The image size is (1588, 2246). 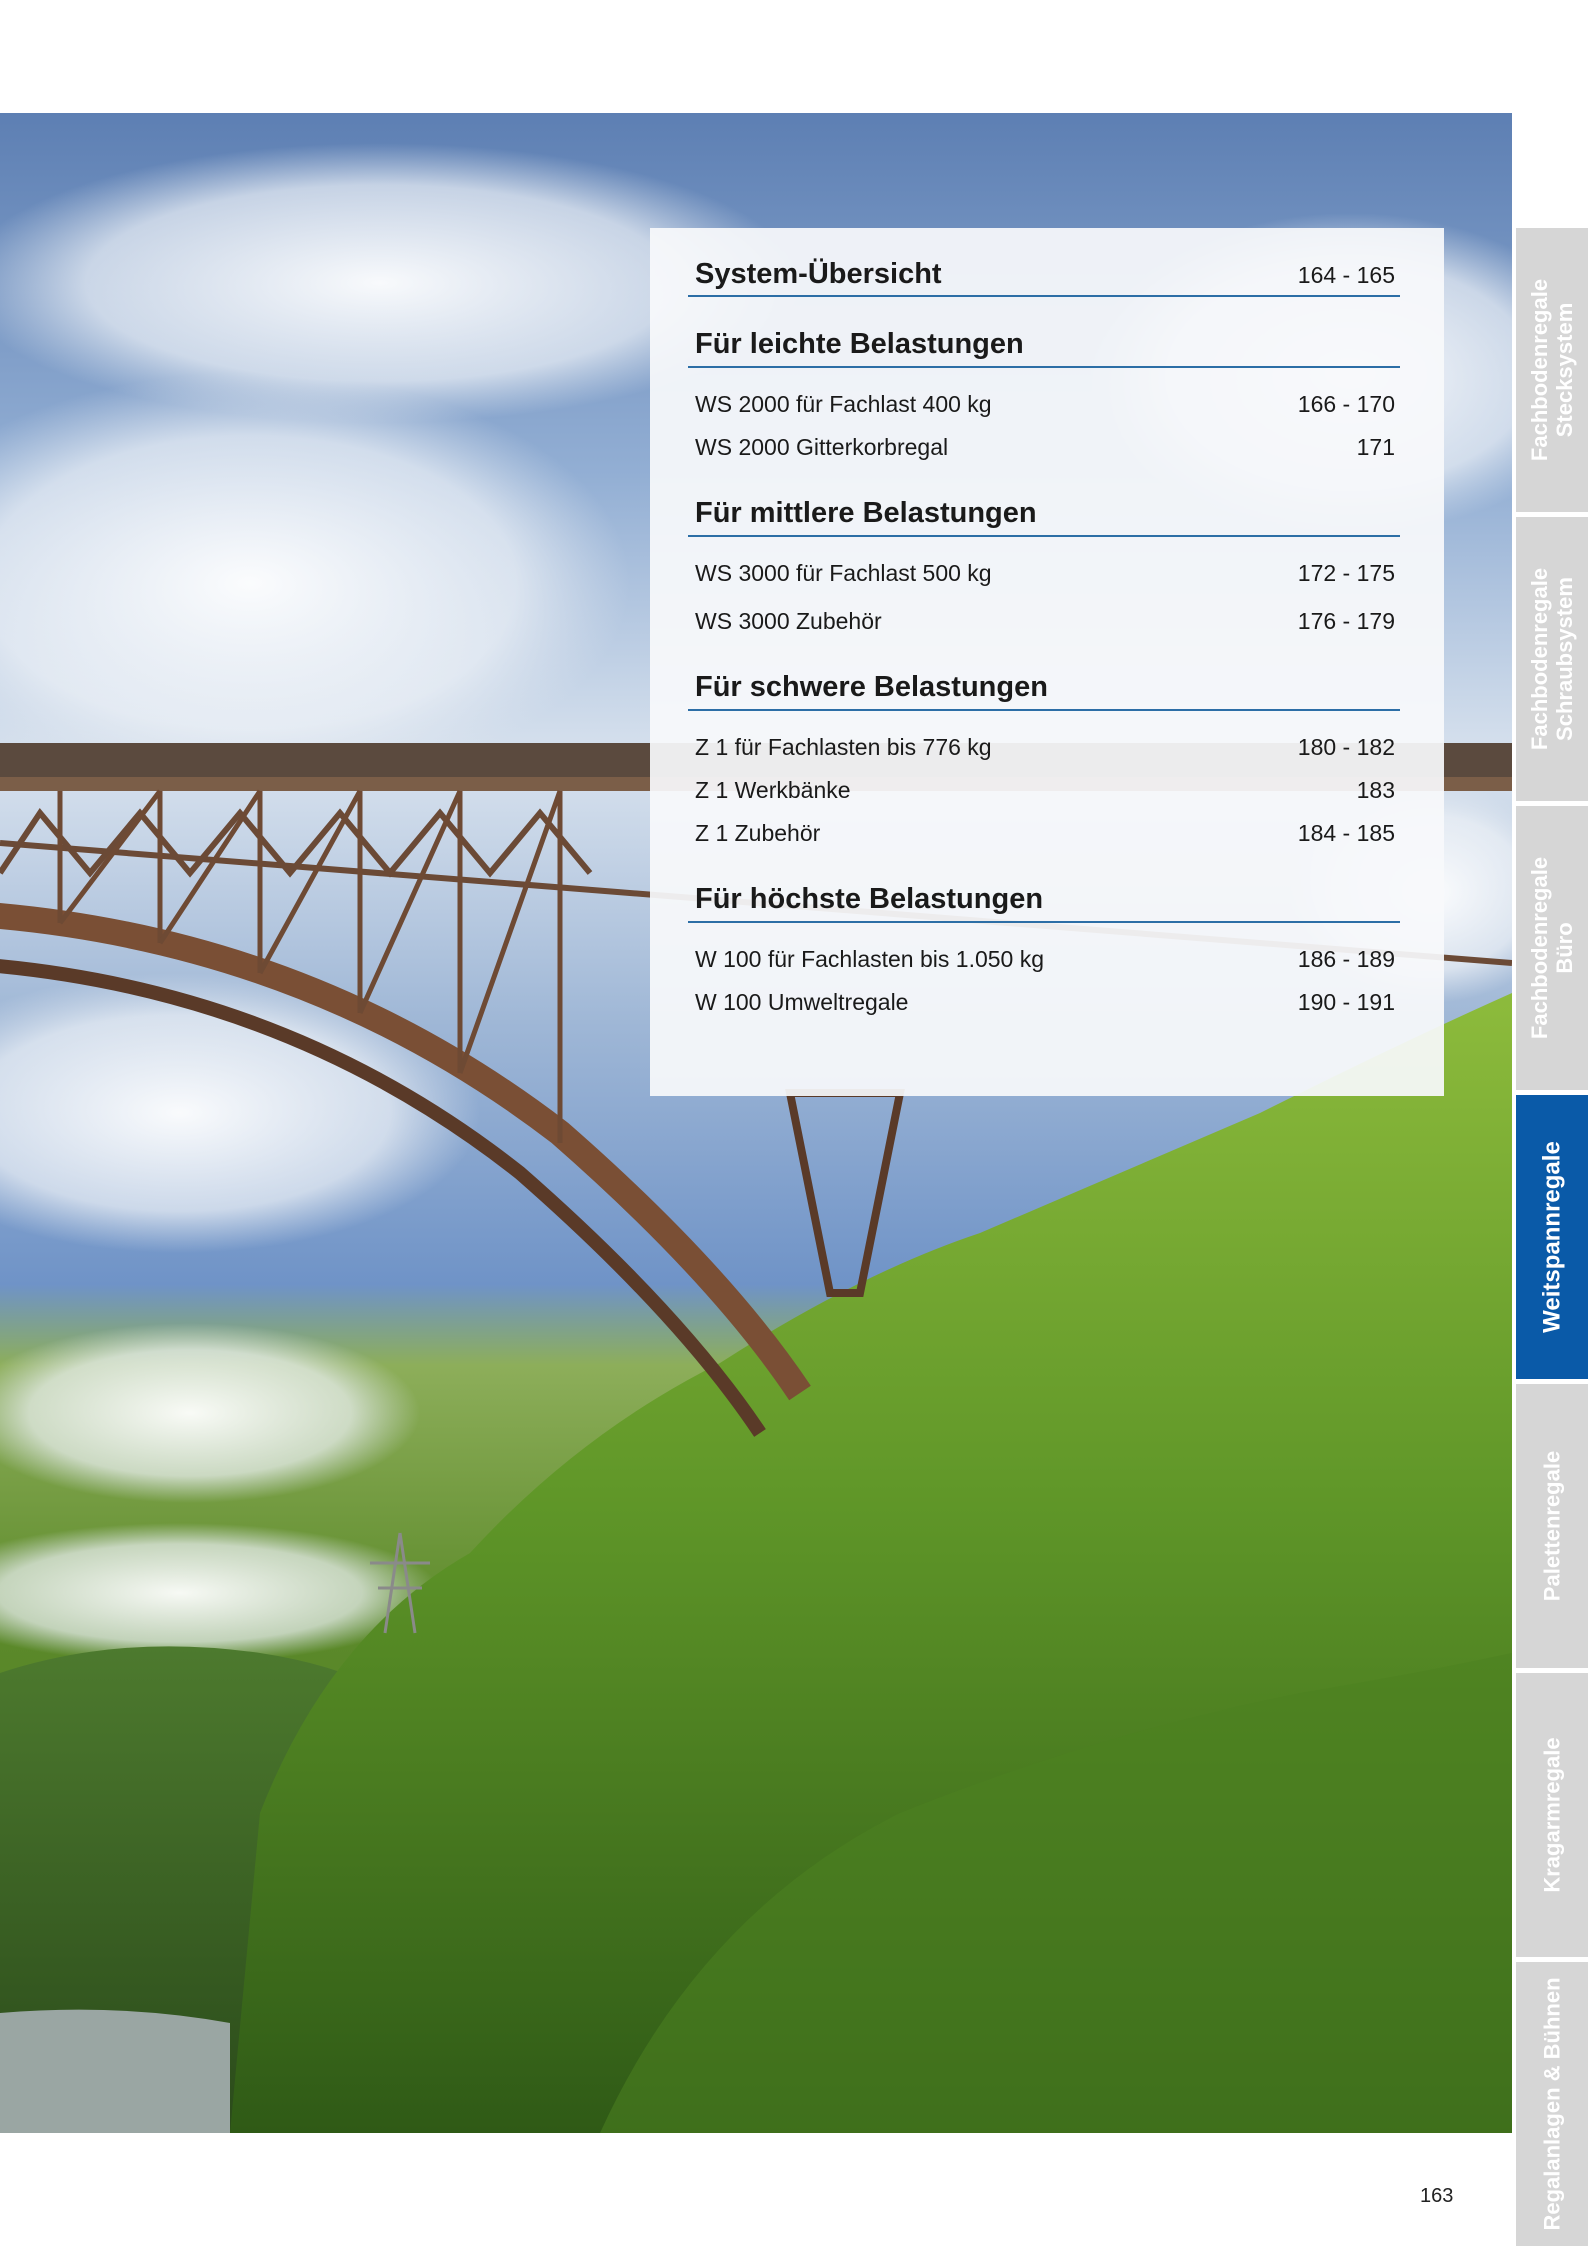 What do you see at coordinates (788, 621) in the screenshot?
I see `toc-item-label: WS 3000 Zubehör` at bounding box center [788, 621].